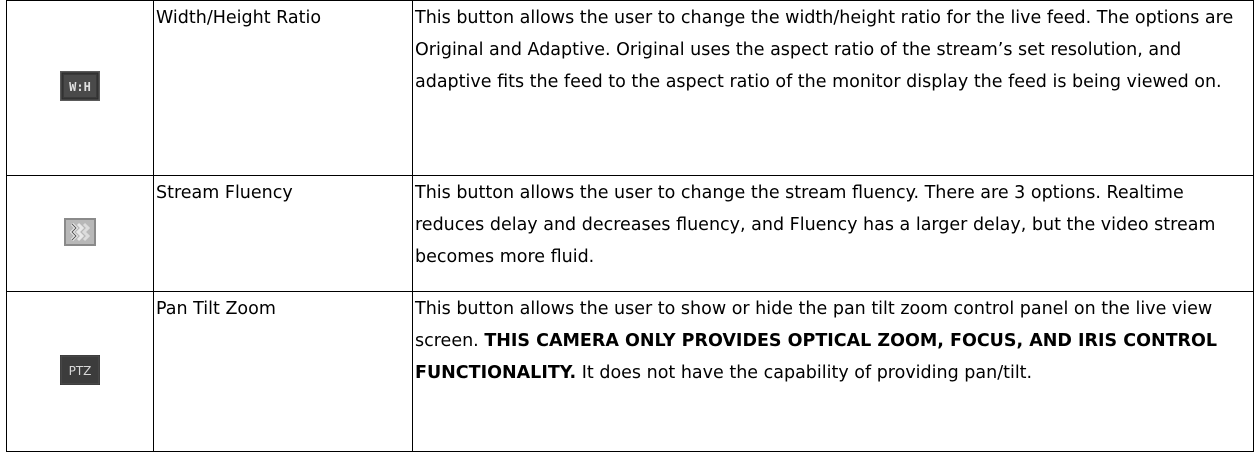  I want to click on ptz-icon-label: PTZ, so click(80, 371).